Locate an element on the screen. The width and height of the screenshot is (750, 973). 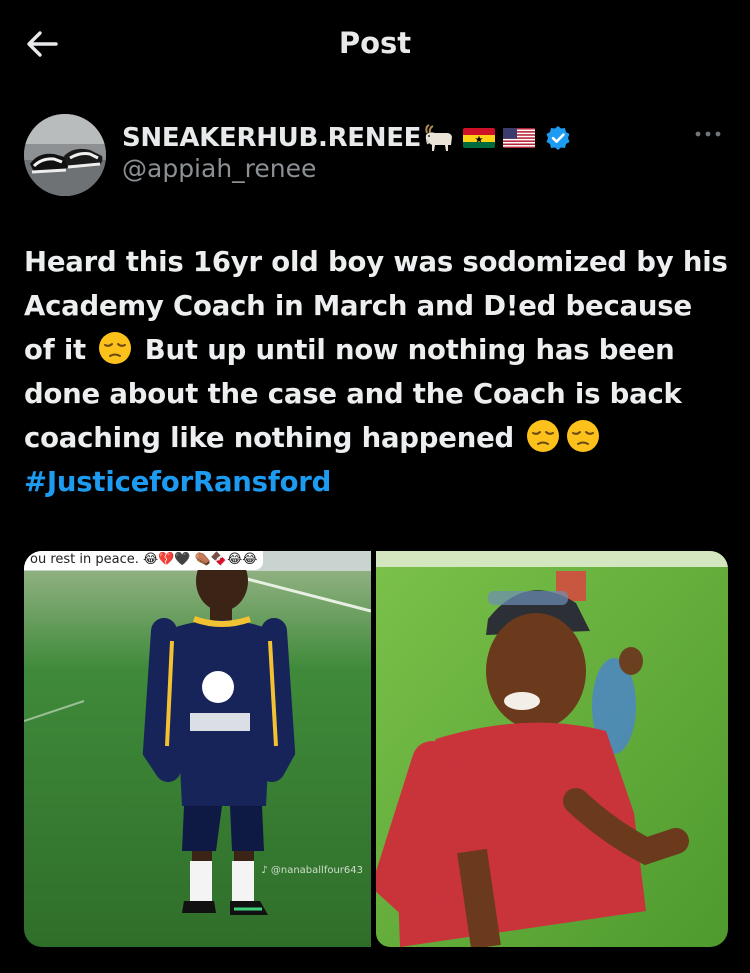
verified-badge-icon is located at coordinates (558, 138).